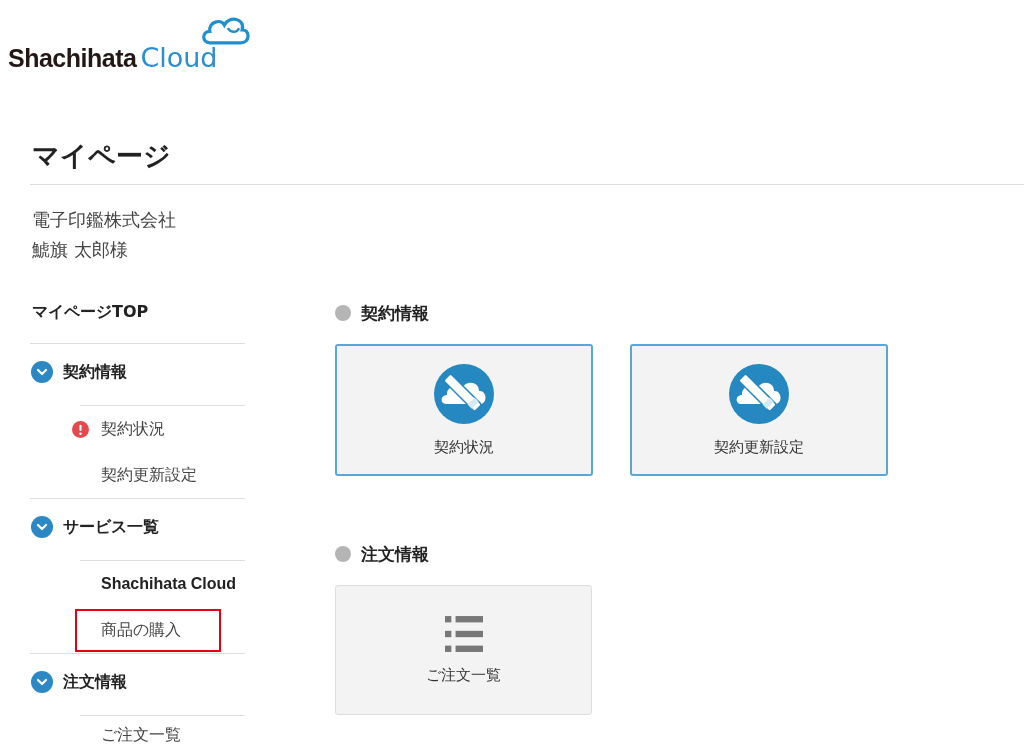  I want to click on sidebar-link: ご注文一覧, so click(150, 733).